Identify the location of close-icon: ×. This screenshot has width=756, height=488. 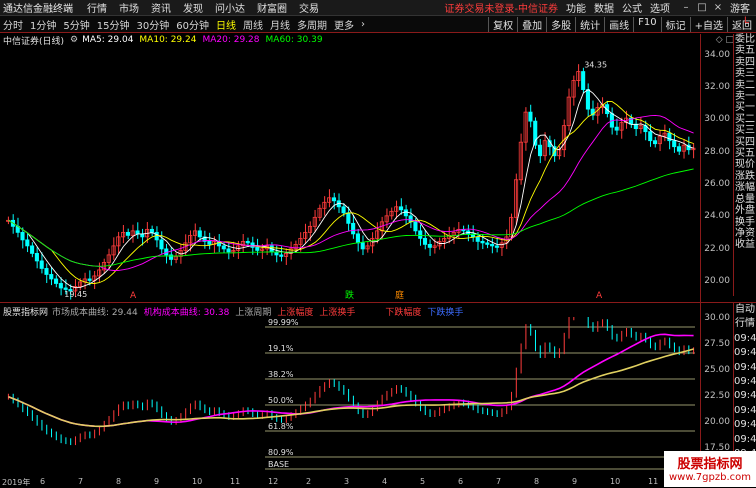
(718, 7).